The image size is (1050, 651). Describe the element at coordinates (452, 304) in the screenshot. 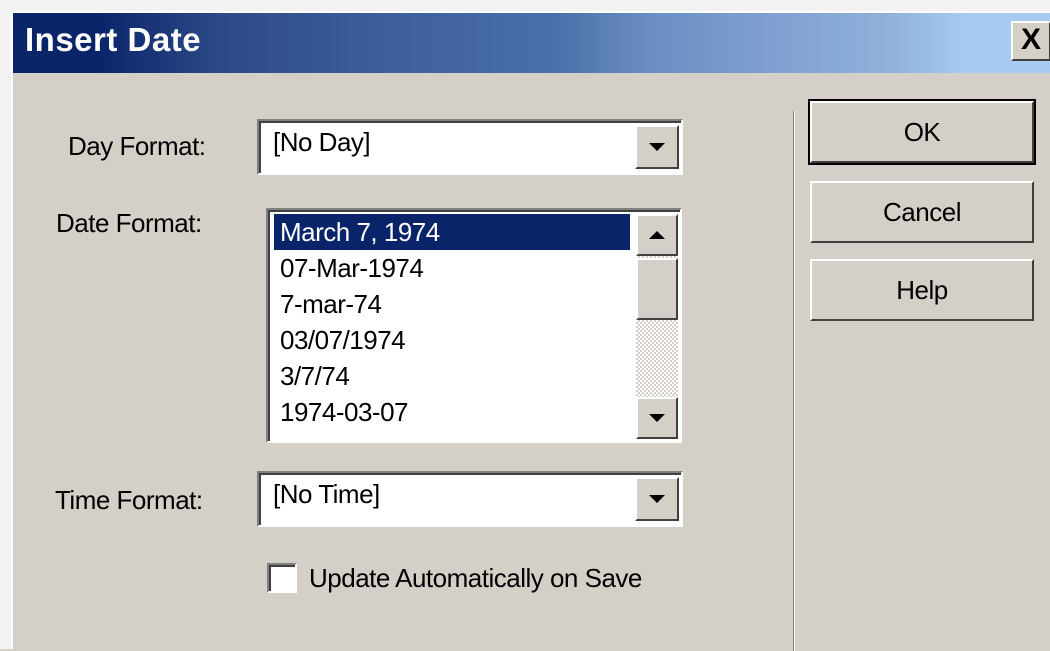

I see `list-item: 7-mar-74` at that location.